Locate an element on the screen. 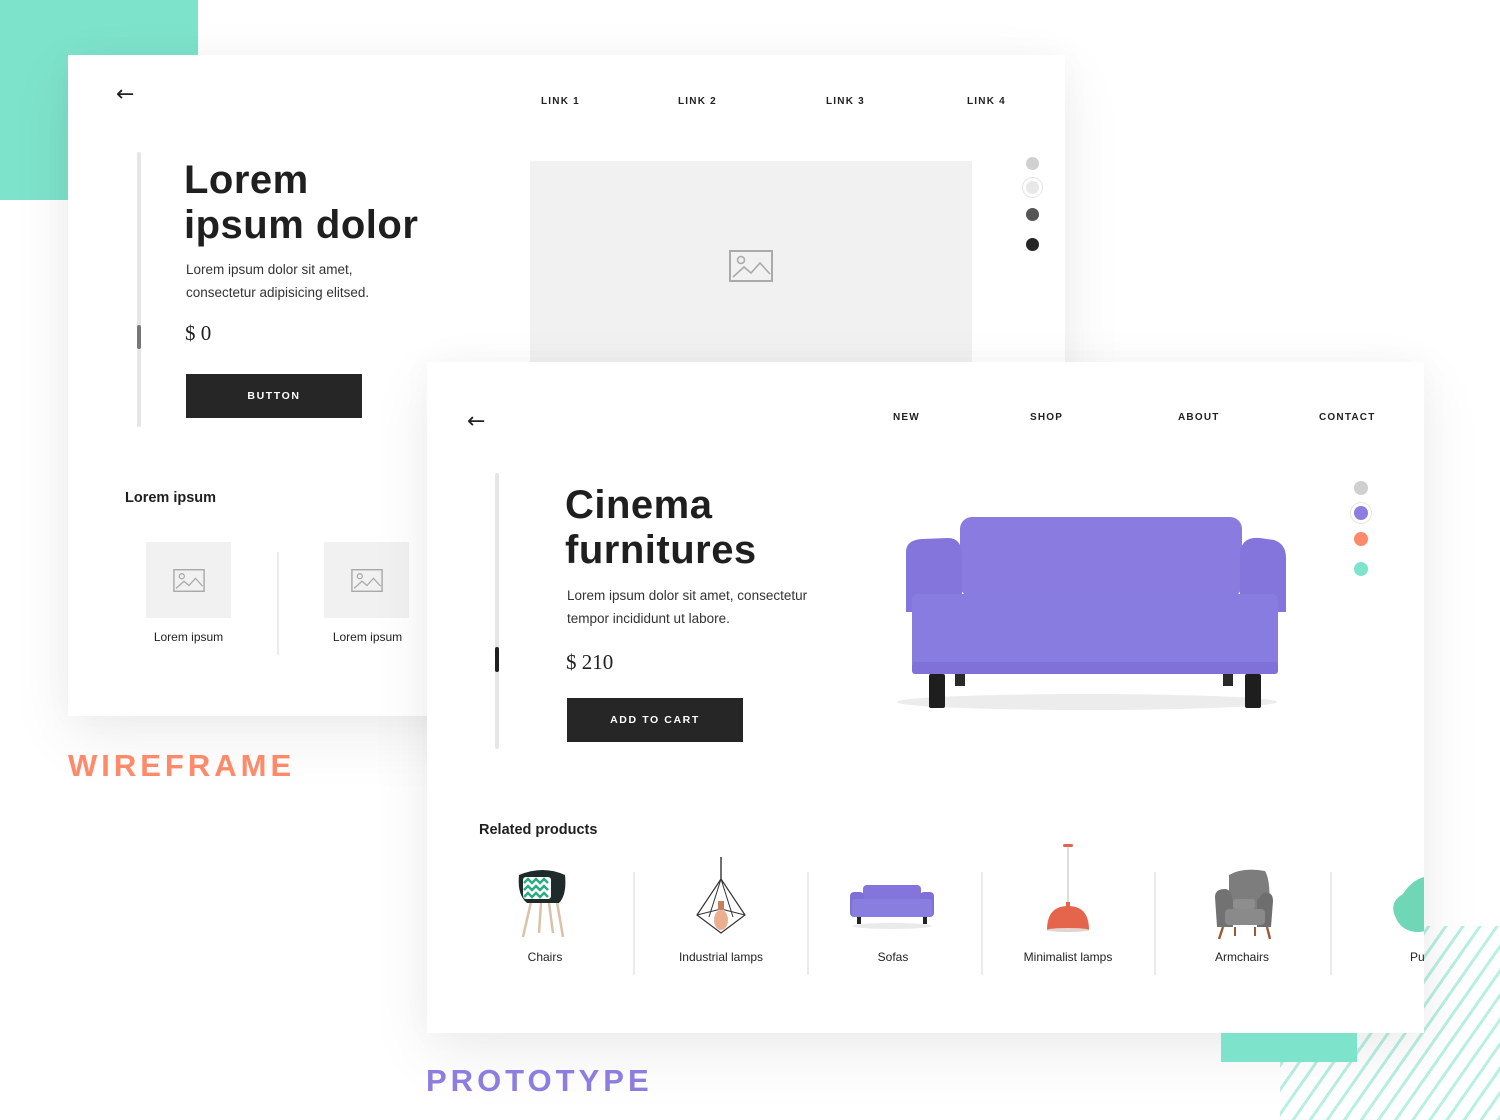 This screenshot has height=1120, width=1500. swatch-purple-selected is located at coordinates (1361, 513).